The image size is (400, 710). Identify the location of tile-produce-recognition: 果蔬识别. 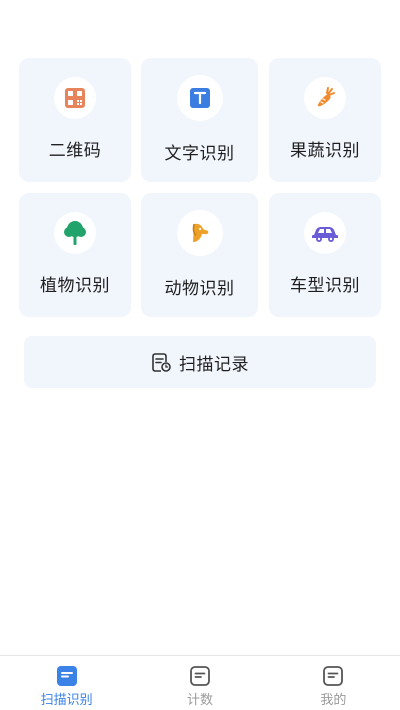
(325, 120).